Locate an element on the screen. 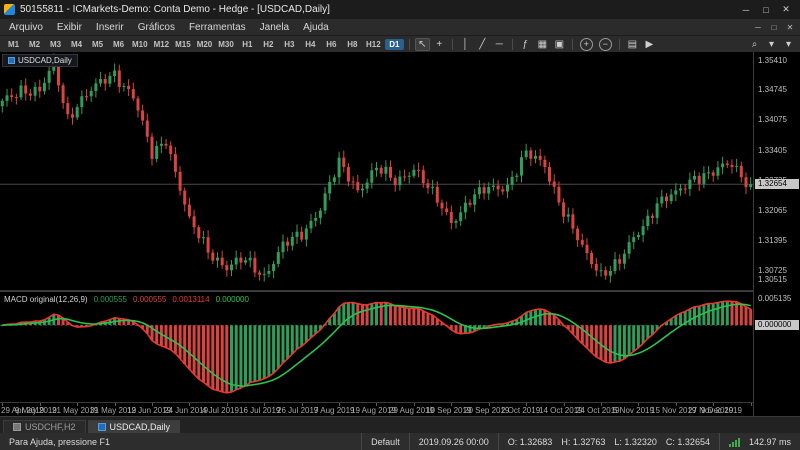 The height and width of the screenshot is (450, 800). timeframe-button-m2: M2 is located at coordinates (34, 44).